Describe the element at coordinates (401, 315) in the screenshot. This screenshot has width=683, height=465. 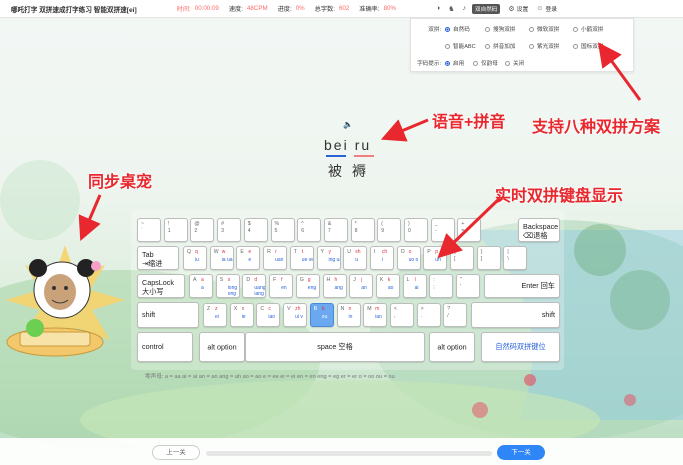
I see `key-symbol: <,` at that location.